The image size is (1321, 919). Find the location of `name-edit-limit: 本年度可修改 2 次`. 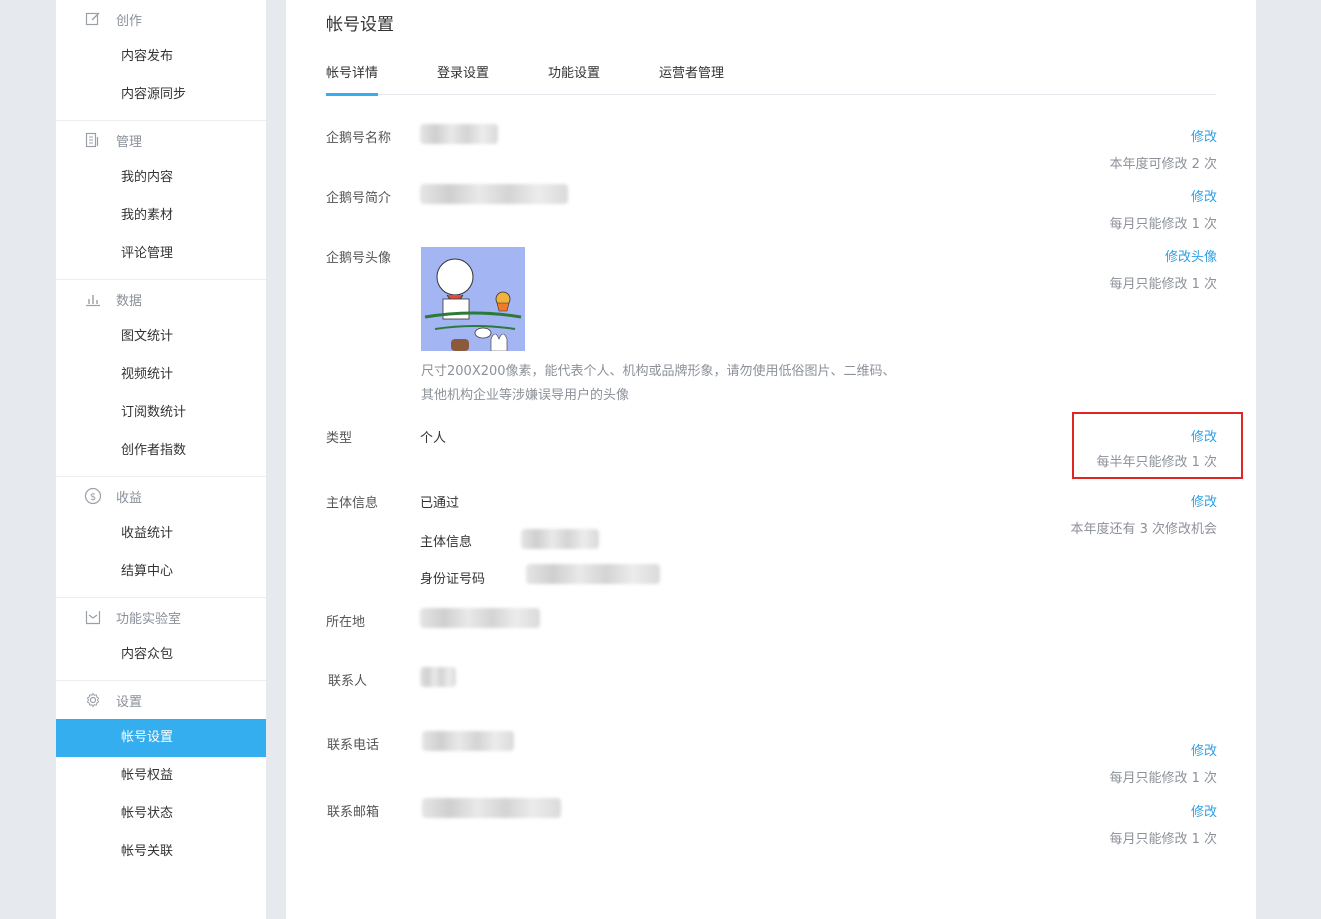

name-edit-limit: 本年度可修改 2 次 is located at coordinates (1163, 164).